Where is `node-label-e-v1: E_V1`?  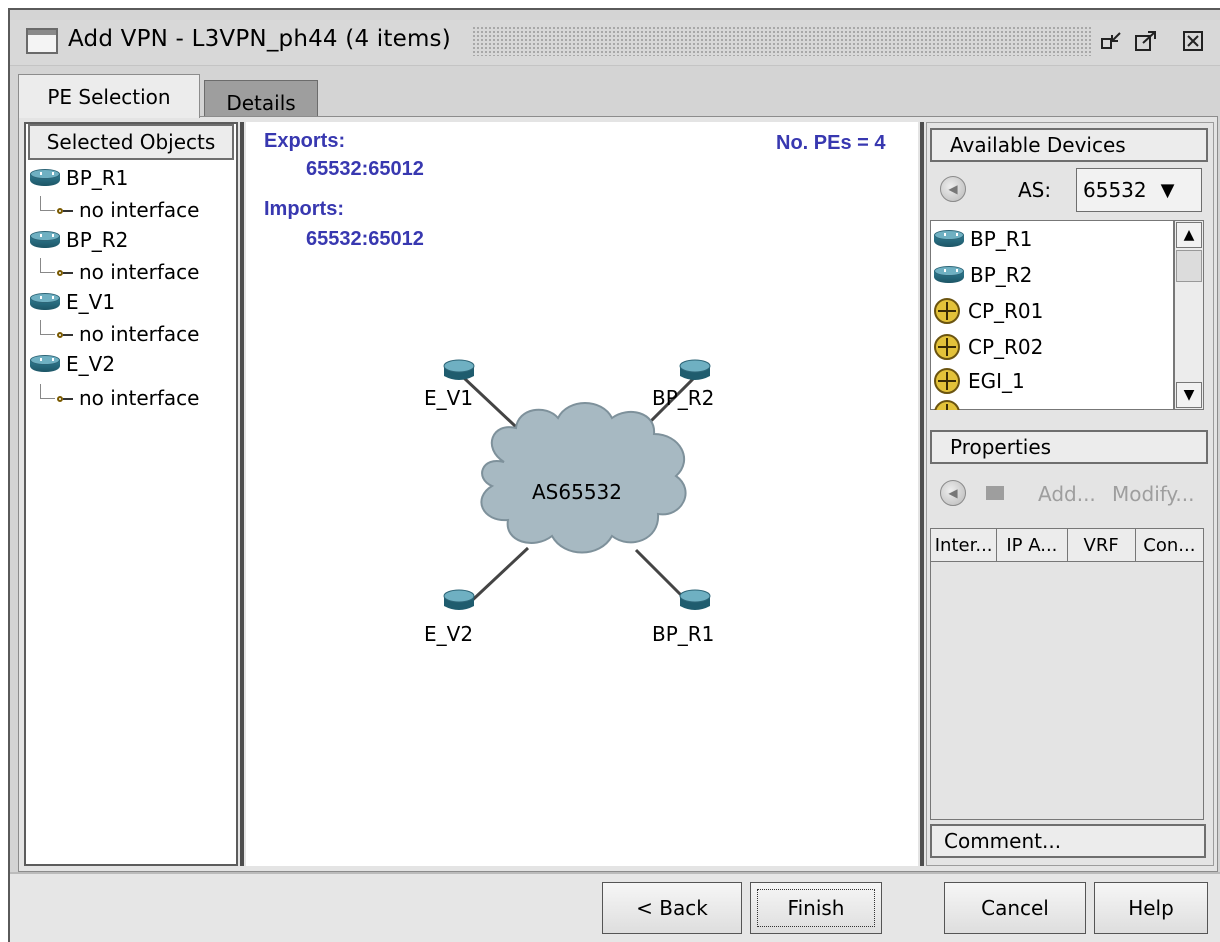 node-label-e-v1: E_V1 is located at coordinates (448, 398).